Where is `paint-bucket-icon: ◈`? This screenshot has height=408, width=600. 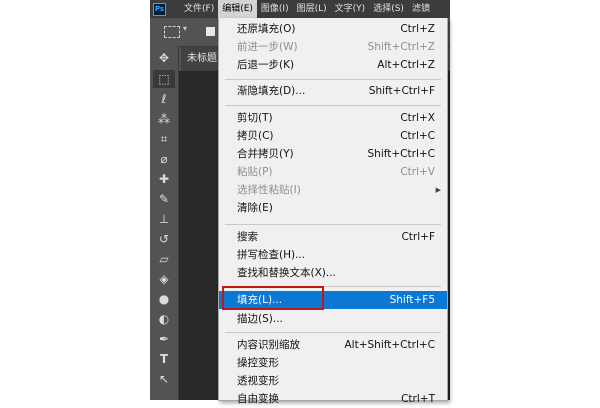 paint-bucket-icon: ◈ is located at coordinates (164, 279).